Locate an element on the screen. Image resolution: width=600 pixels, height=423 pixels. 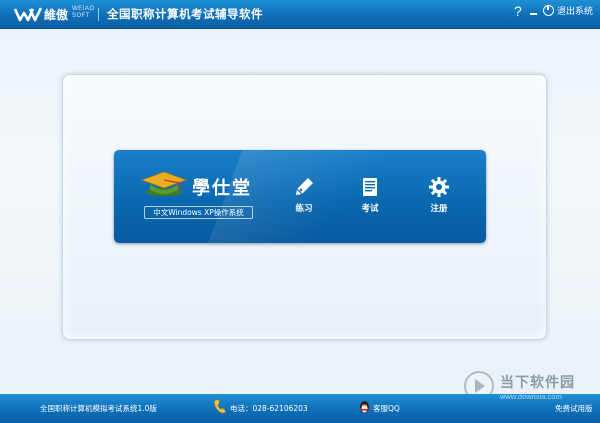
exit-system-button: 退出系统 is located at coordinates (568, 10).